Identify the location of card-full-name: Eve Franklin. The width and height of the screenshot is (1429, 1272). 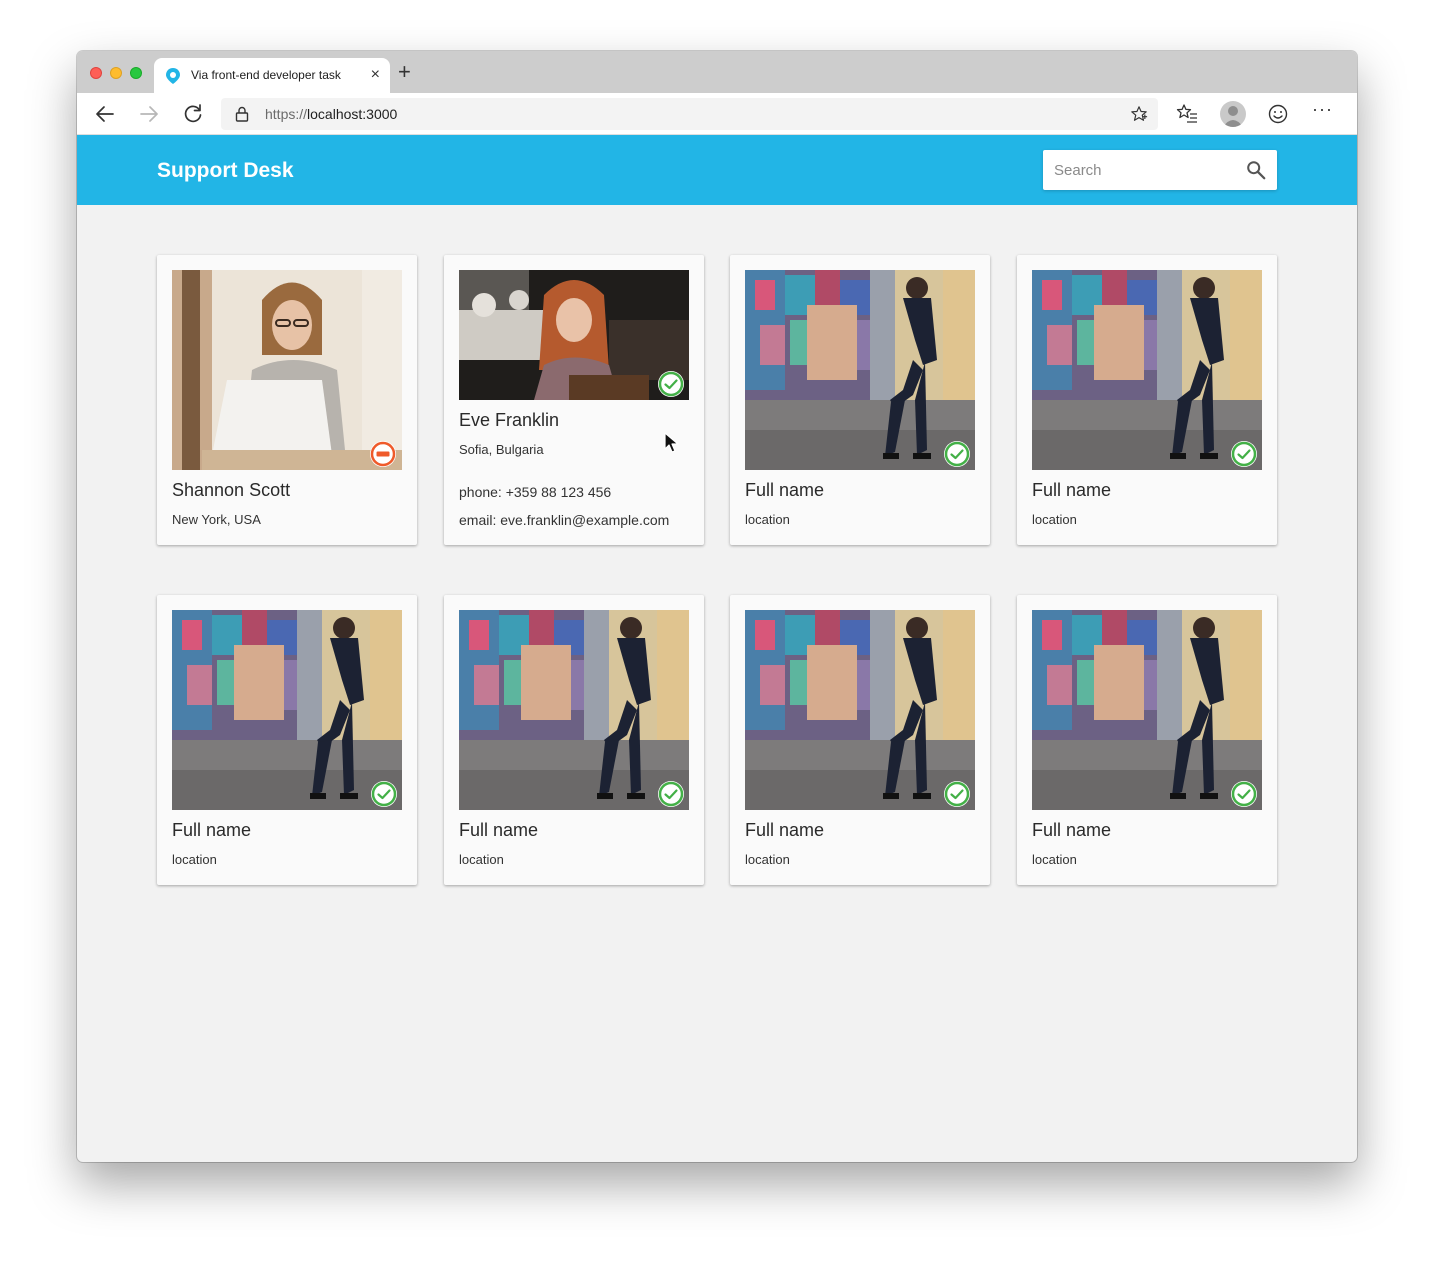
(509, 420).